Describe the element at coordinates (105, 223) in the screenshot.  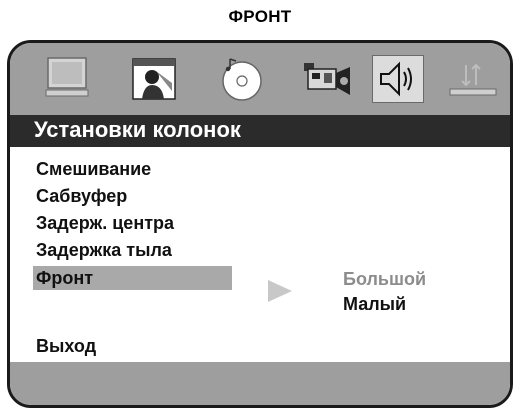
I see `menu-item-center-delay: Задерж. центра` at that location.